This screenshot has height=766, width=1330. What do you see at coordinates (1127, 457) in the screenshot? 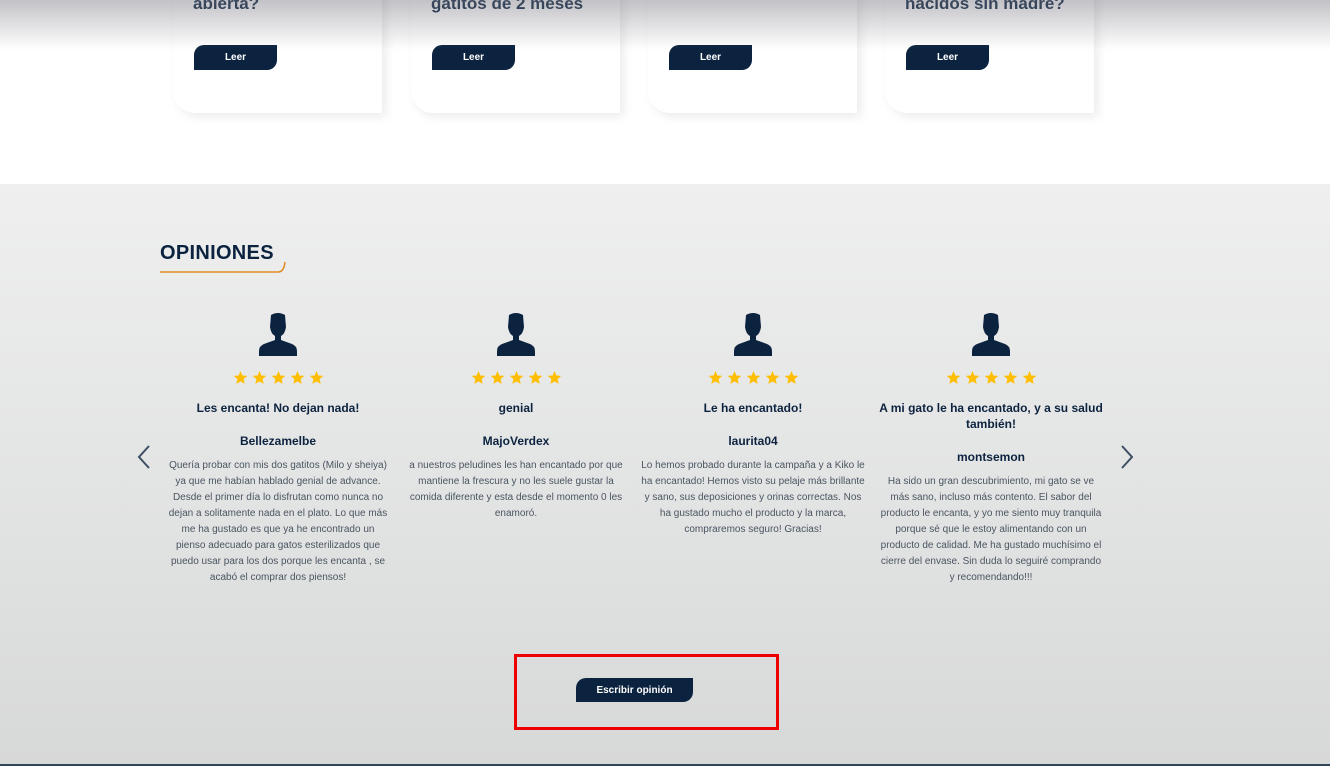
I see `chevron-right-icon` at bounding box center [1127, 457].